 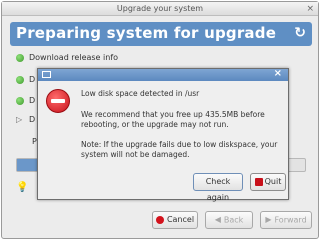 I want to click on cancel-icon, so click(x=159, y=219).